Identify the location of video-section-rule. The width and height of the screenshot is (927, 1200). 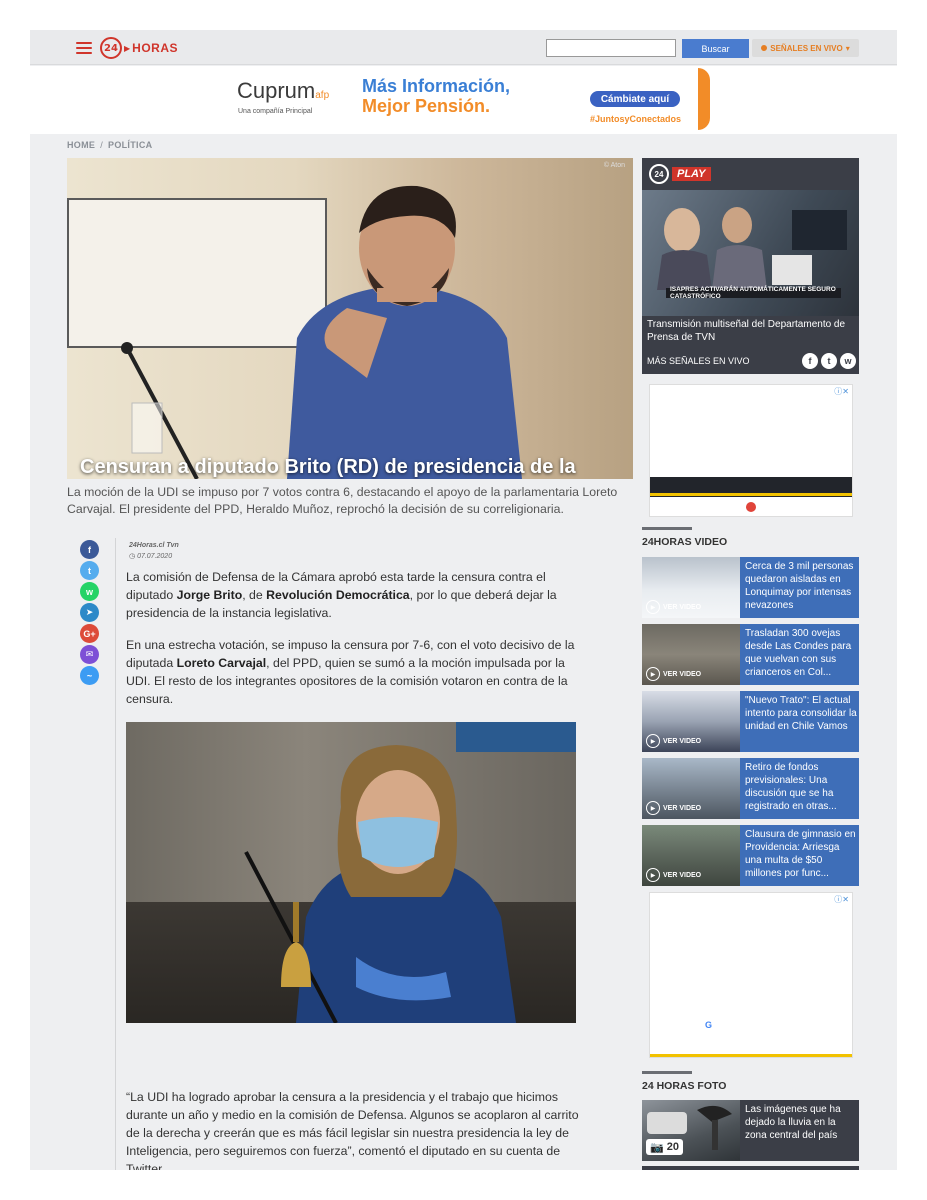
(667, 528).